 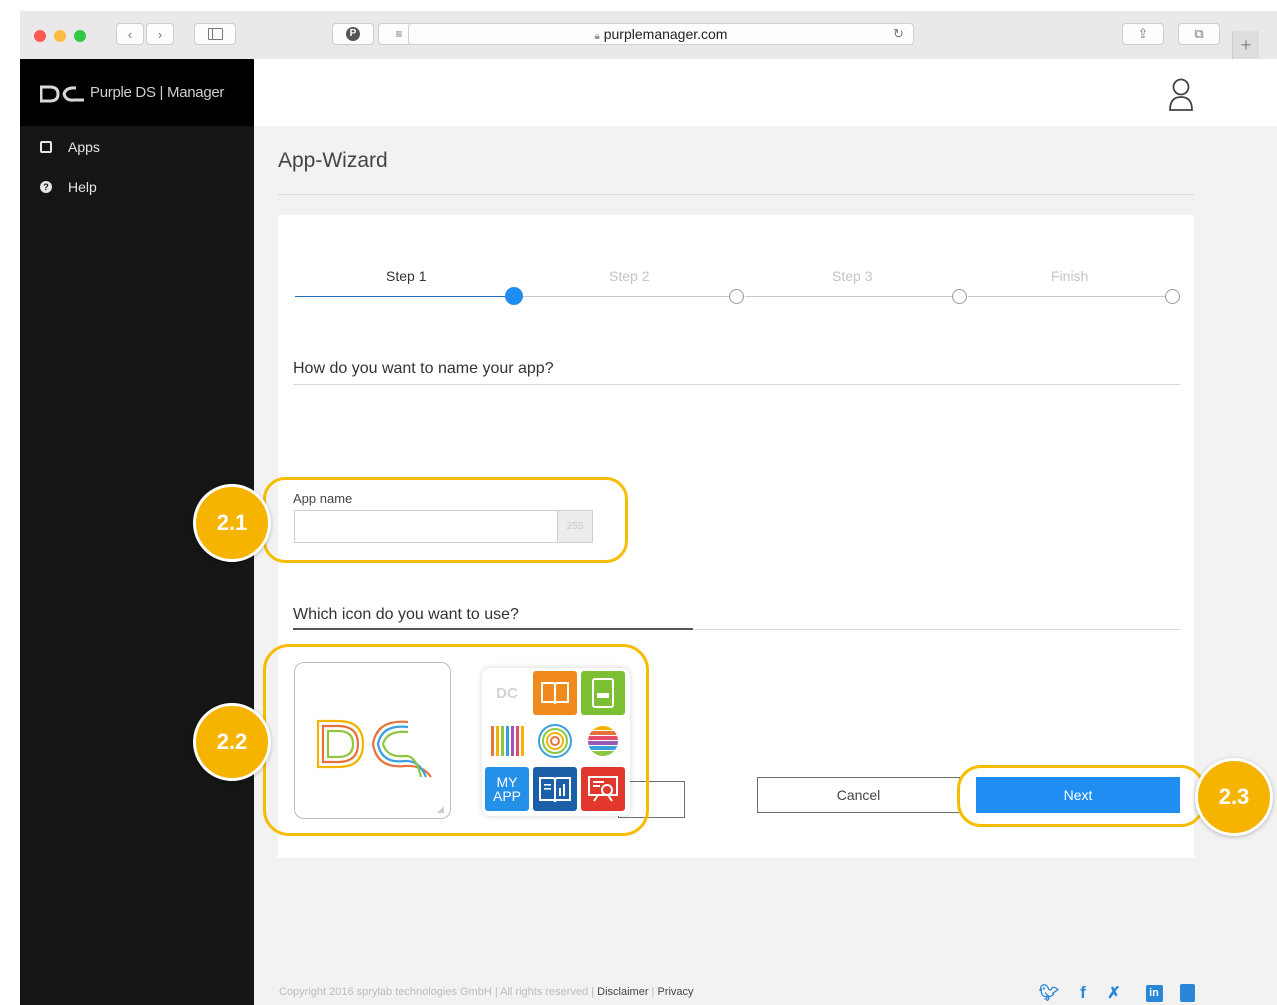 What do you see at coordinates (406, 276) in the screenshot?
I see `step-label-1: Step 1` at bounding box center [406, 276].